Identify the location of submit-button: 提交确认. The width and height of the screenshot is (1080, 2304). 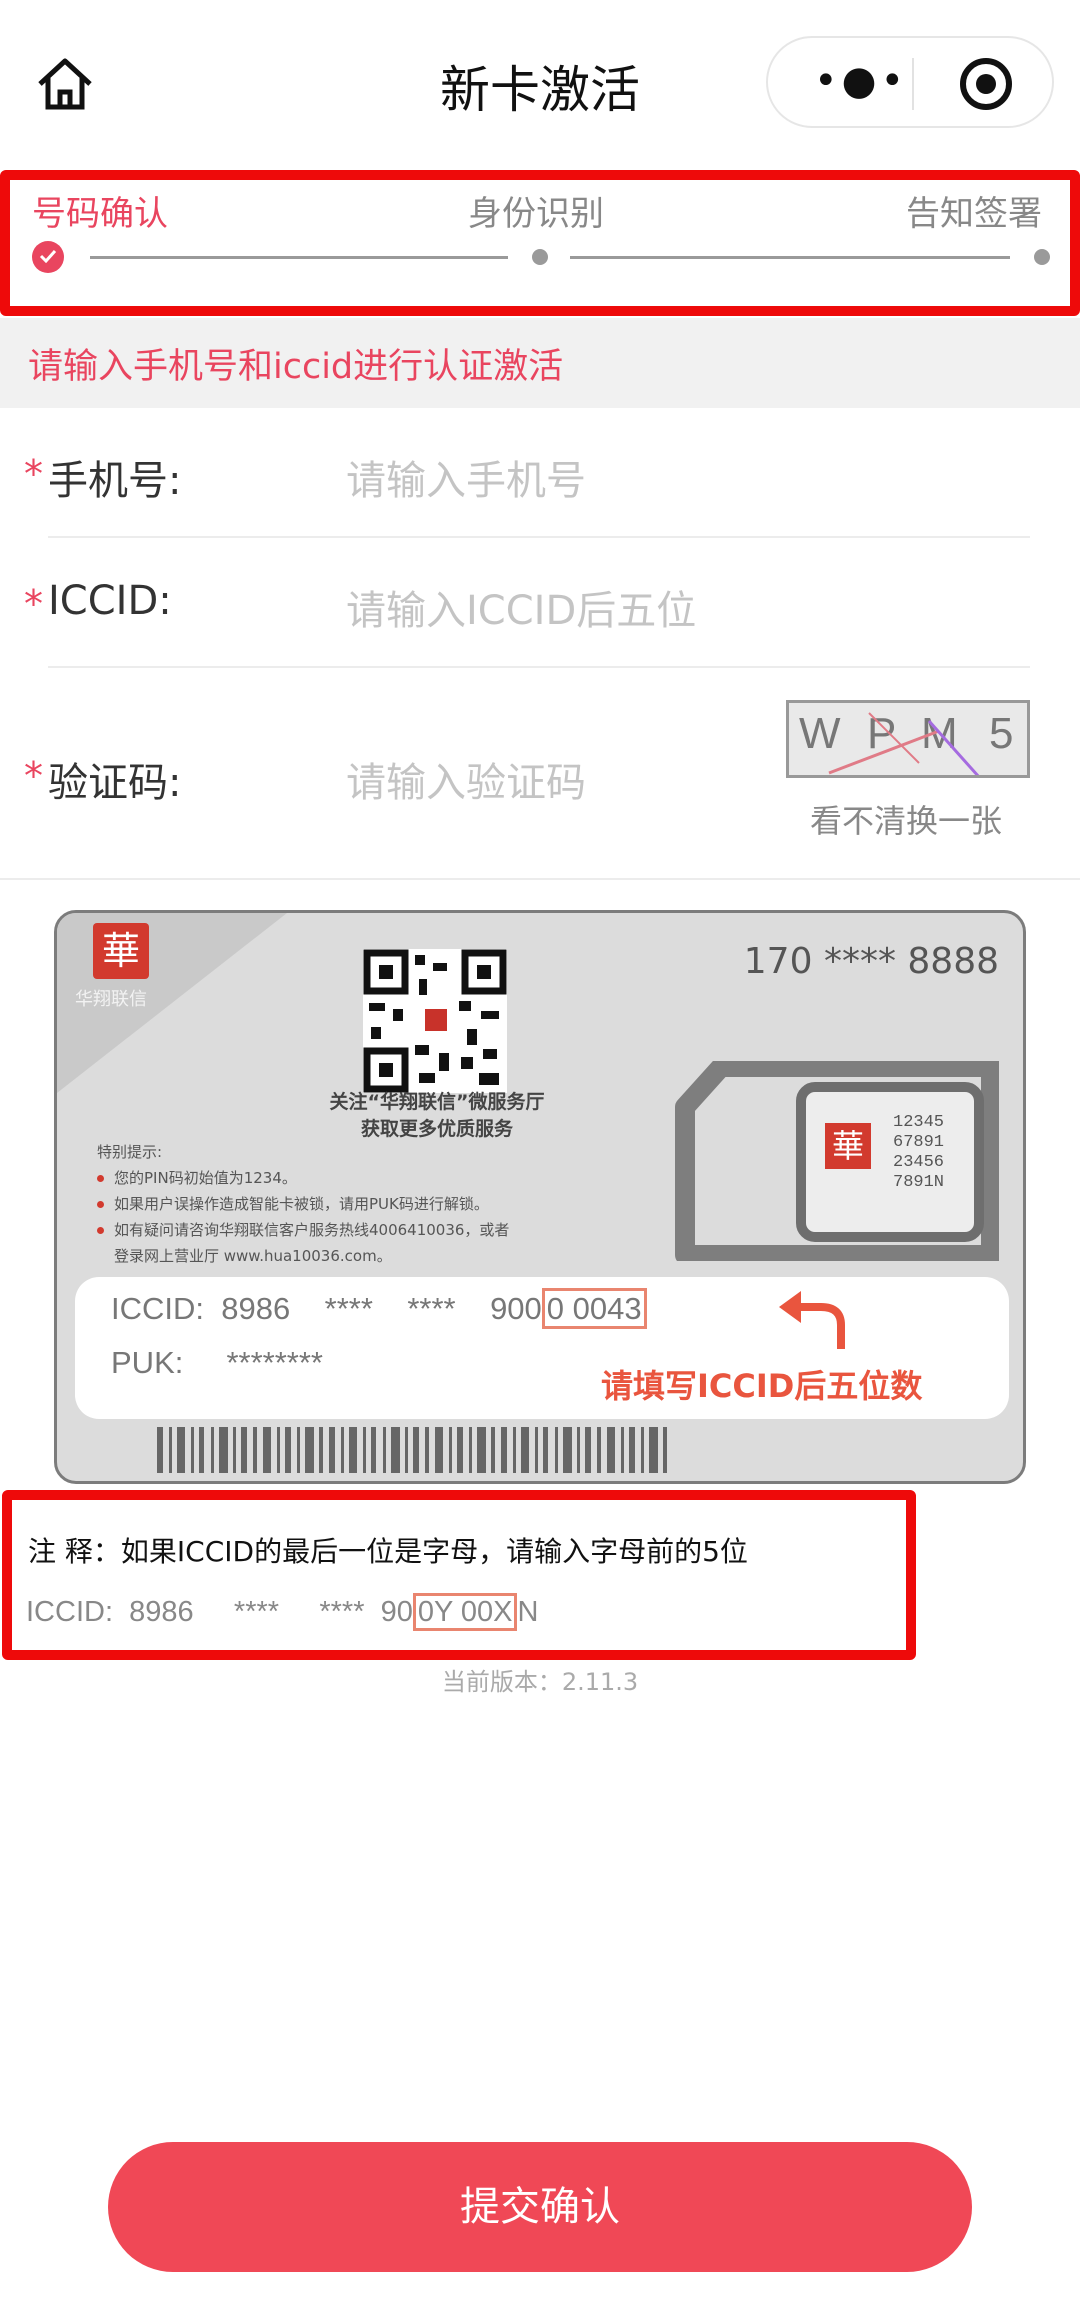
(540, 2207).